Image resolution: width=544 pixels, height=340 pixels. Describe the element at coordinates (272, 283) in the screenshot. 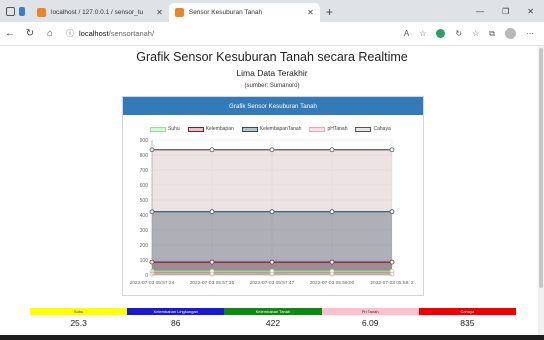

I see `x-tick-label: 2022-07-03 05:57:47` at that location.